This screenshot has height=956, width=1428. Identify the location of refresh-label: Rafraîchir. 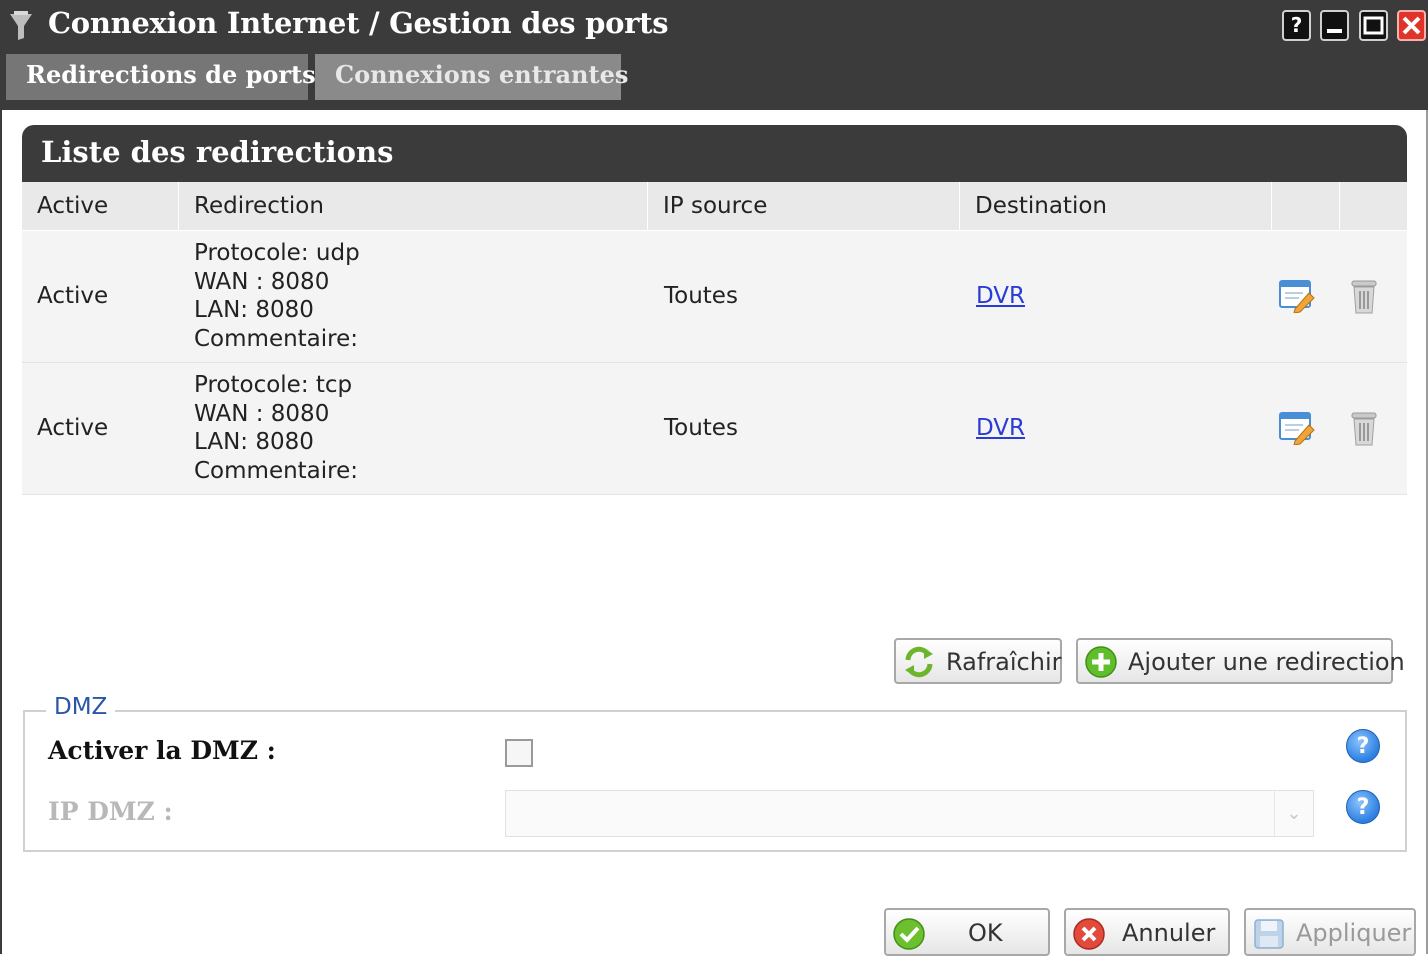
(1004, 662).